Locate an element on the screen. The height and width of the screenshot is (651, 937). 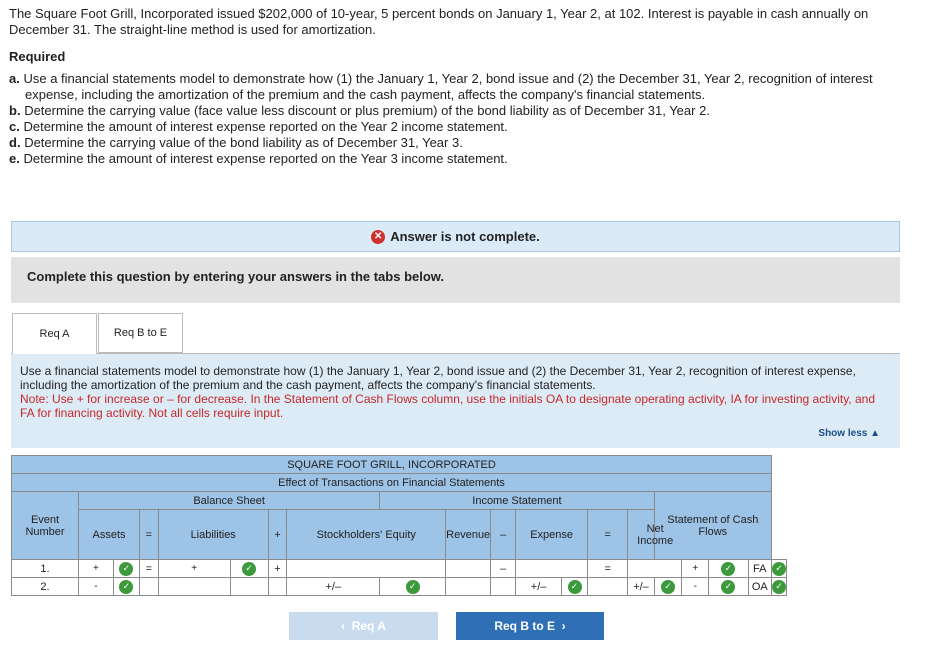
expense-input: +/– is located at coordinates (538, 586).